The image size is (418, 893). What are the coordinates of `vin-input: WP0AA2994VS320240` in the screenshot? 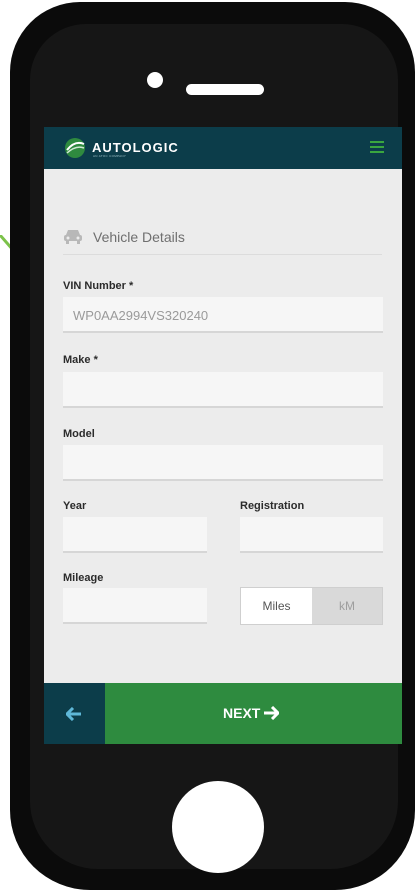 It's located at (223, 315).